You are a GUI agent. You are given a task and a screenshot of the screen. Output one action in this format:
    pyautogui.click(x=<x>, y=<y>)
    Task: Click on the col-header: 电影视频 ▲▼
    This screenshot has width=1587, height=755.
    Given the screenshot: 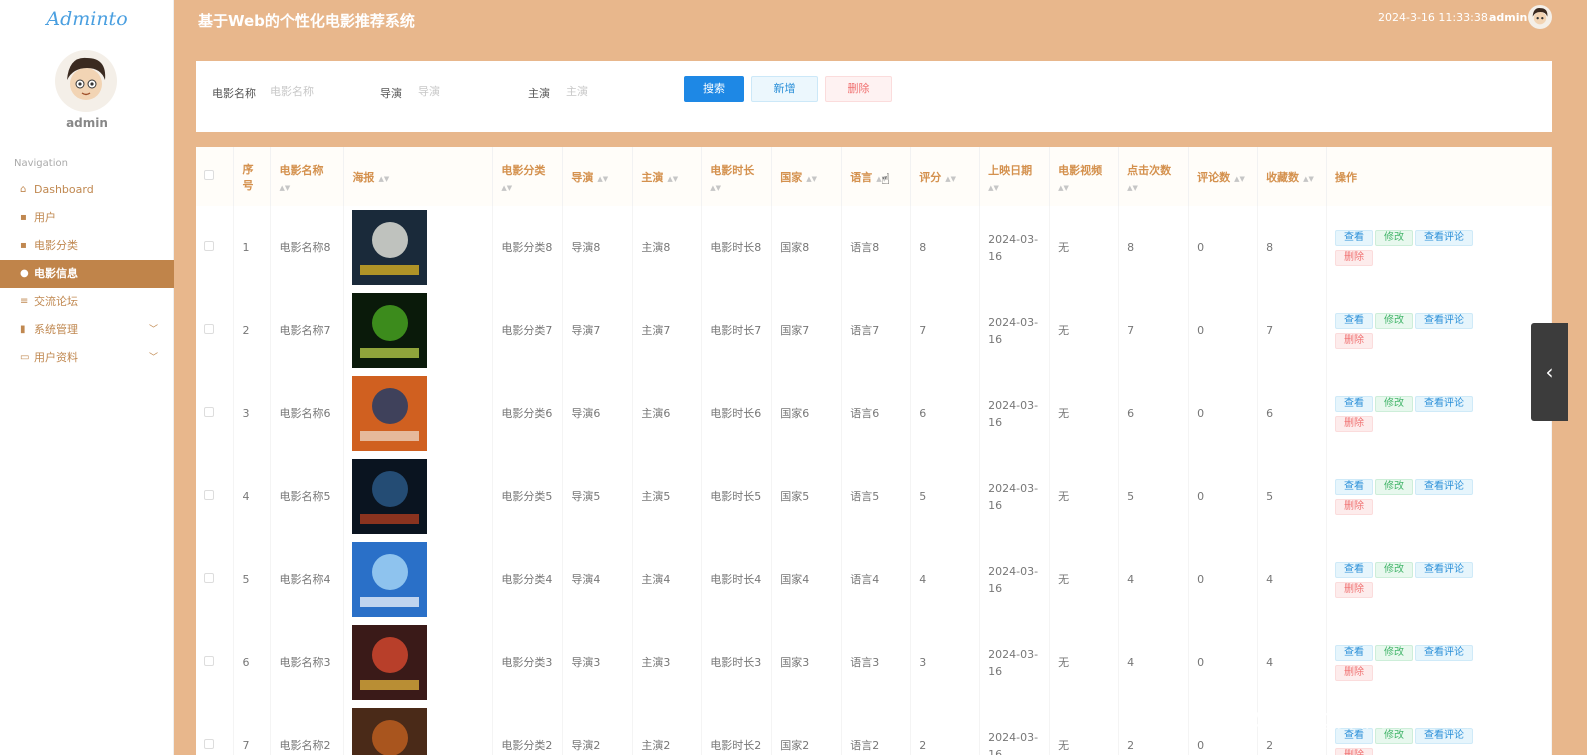 What is the action you would take?
    pyautogui.click(x=1084, y=176)
    